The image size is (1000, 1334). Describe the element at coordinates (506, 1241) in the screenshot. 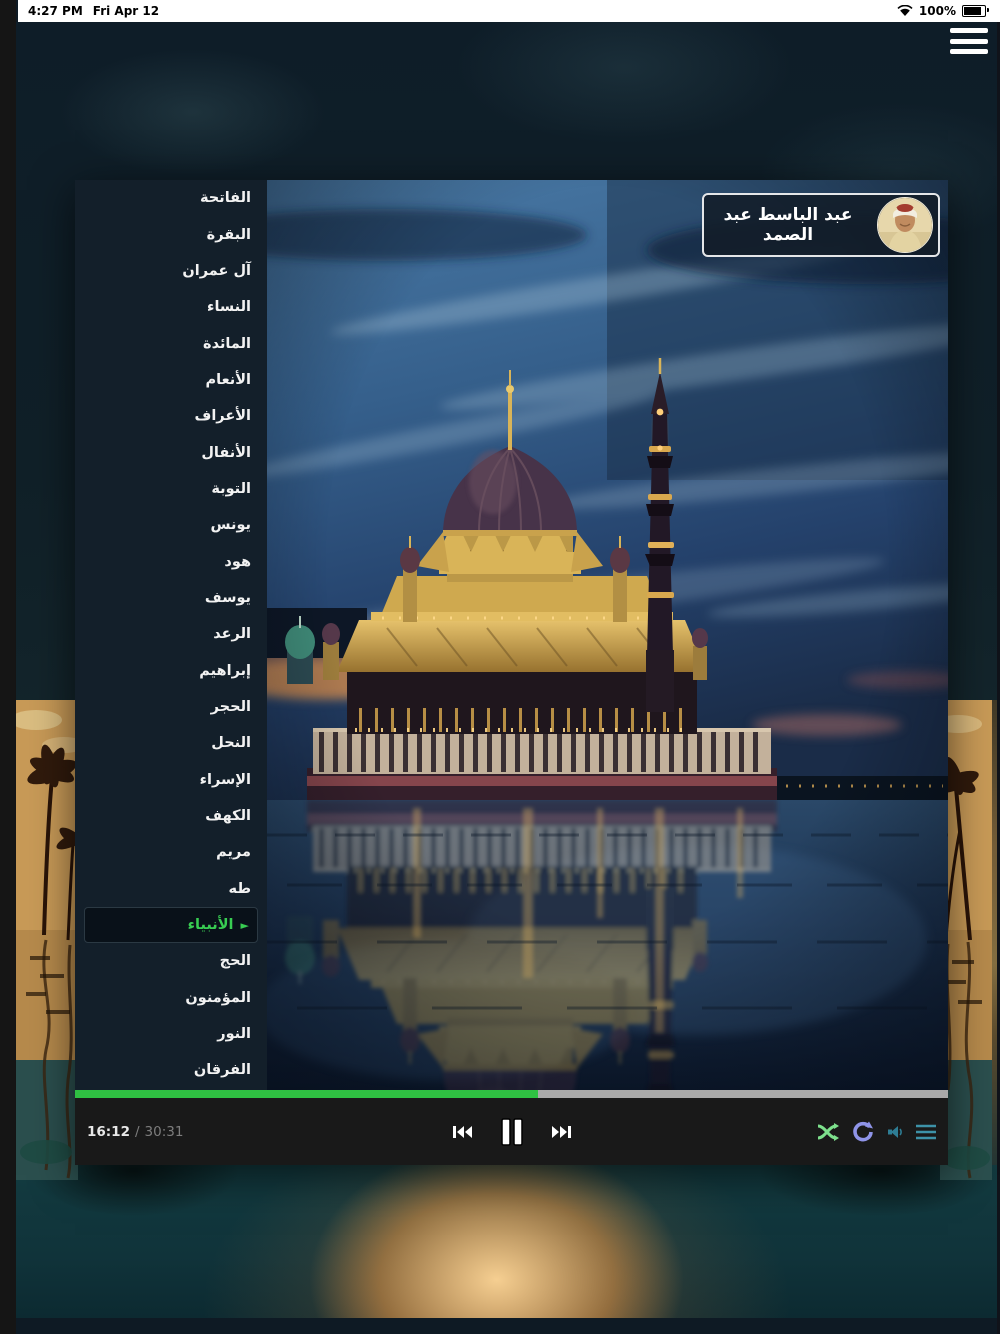

I see `wallpaper-sunglow` at that location.